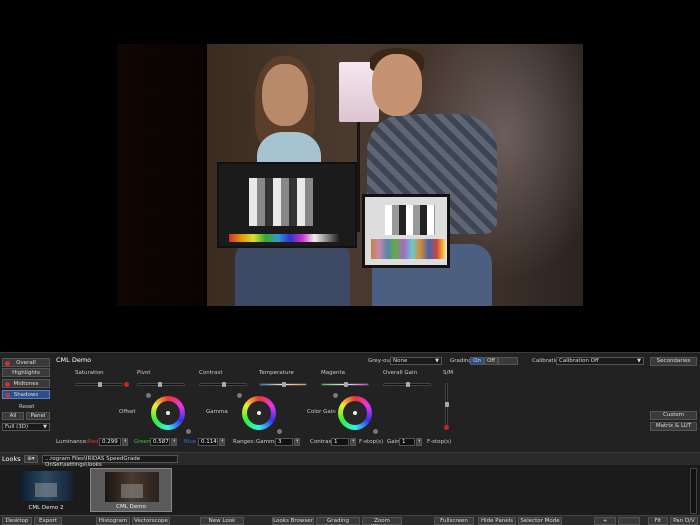 This screenshot has height=525, width=700. I want to click on contrast-range-label: Contrast, so click(322, 442).